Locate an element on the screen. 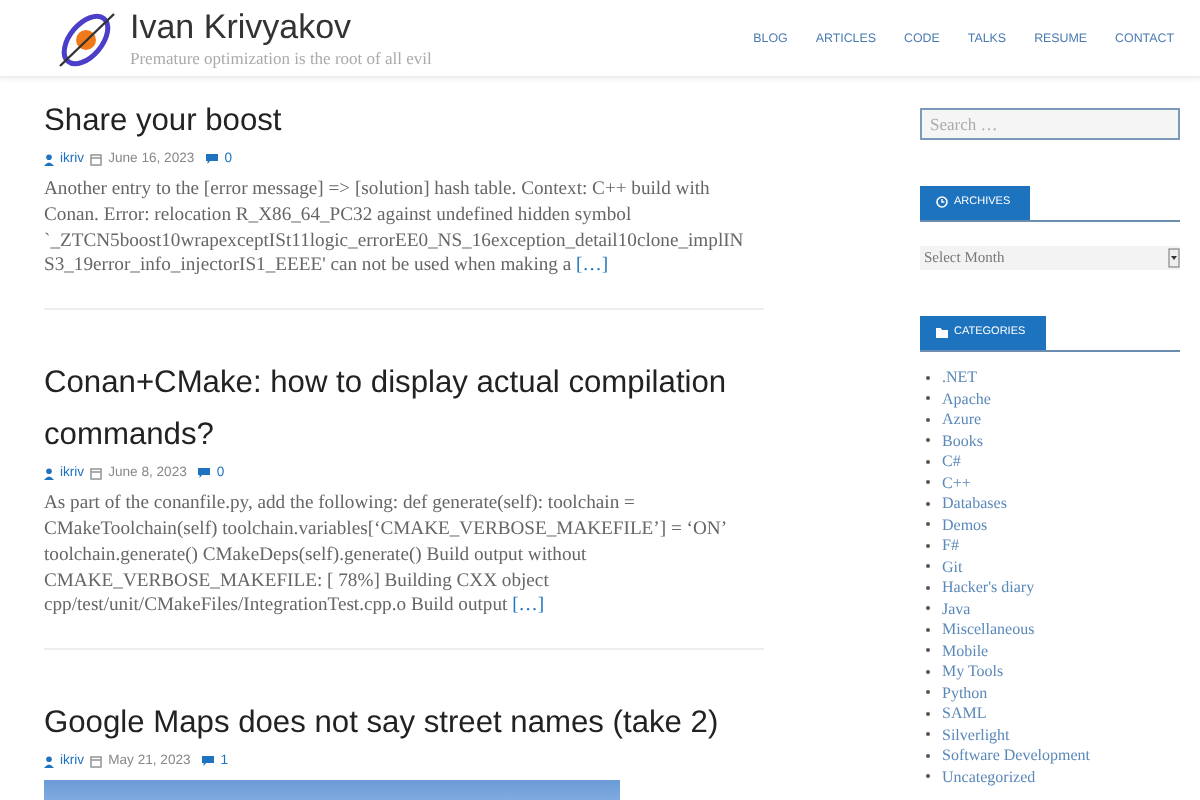 The width and height of the screenshot is (1200, 800). post-title: Share your boost is located at coordinates (404, 122).